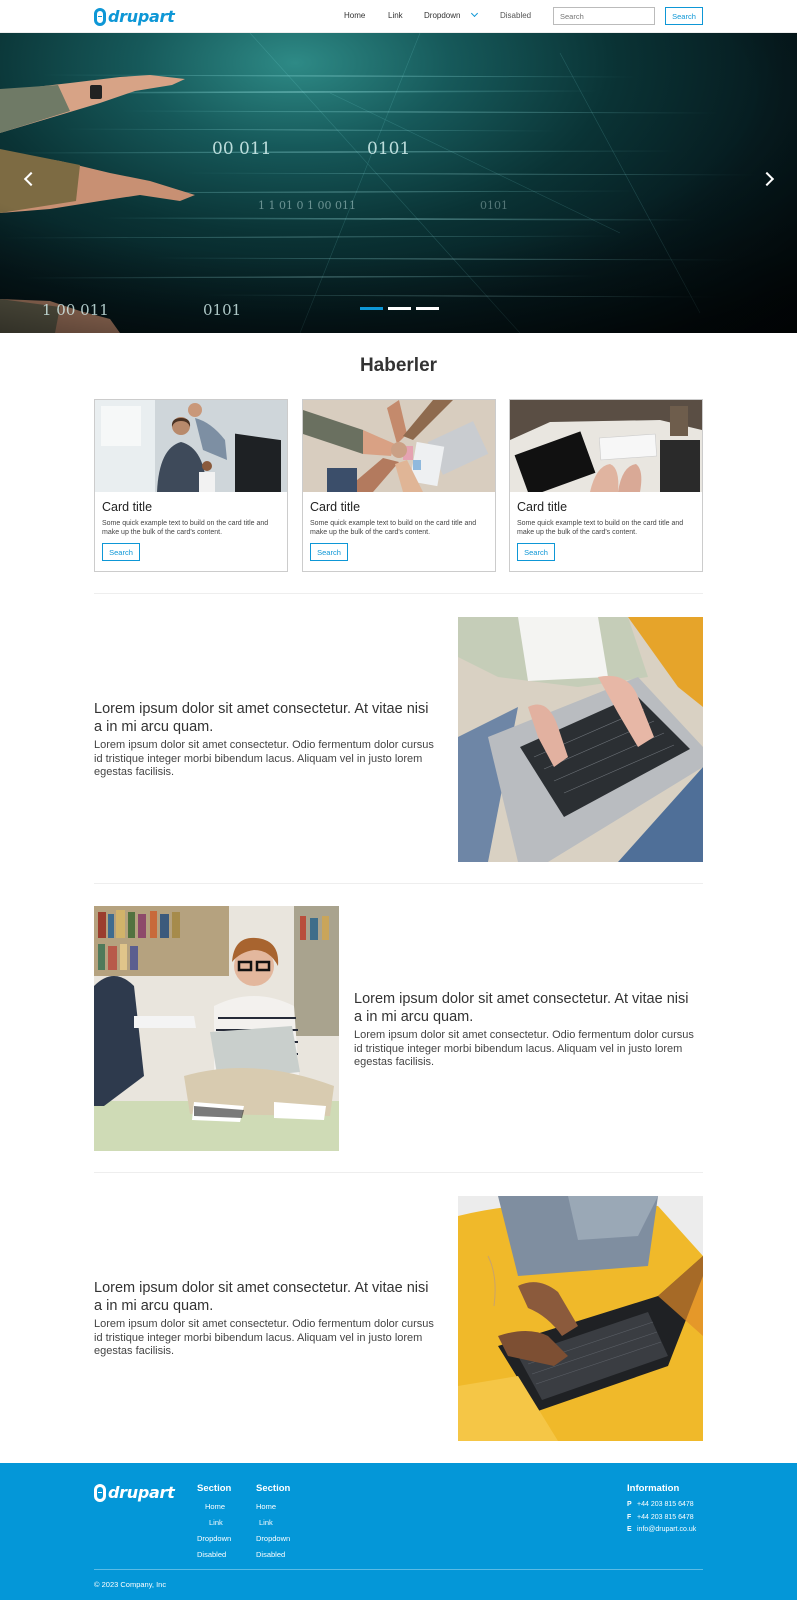 Image resolution: width=797 pixels, height=1600 pixels. I want to click on nav-link-home: Home, so click(354, 15).